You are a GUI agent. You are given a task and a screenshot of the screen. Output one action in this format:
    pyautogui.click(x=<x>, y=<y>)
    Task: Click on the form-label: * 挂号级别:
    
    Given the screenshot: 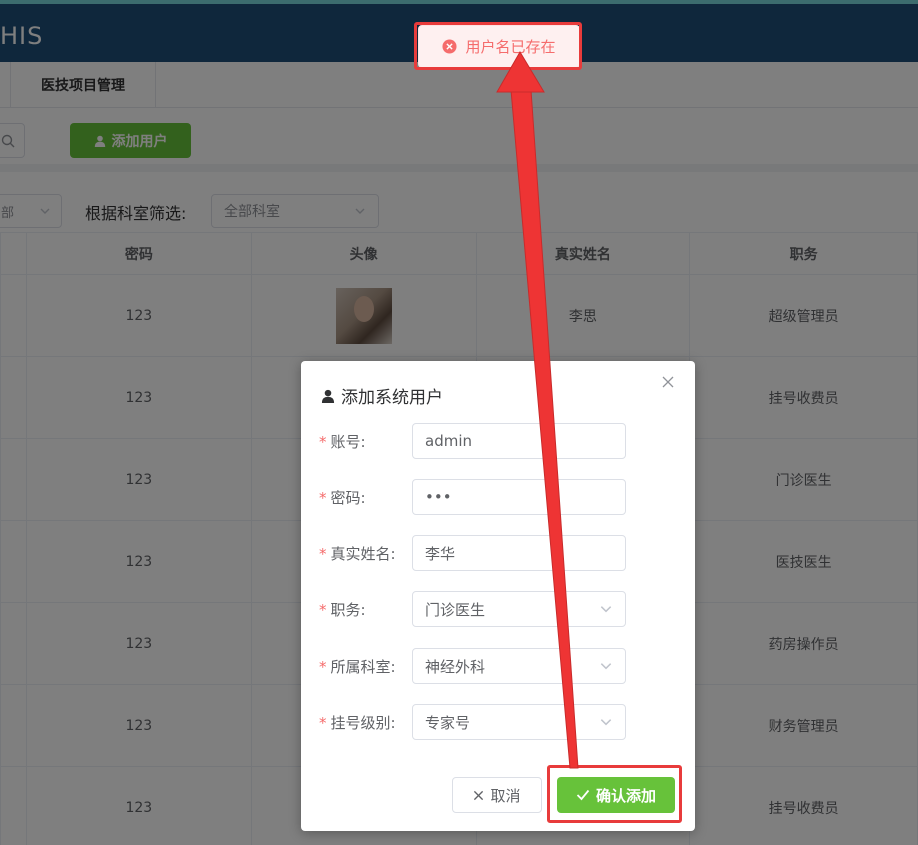 What is the action you would take?
    pyautogui.click(x=365, y=722)
    